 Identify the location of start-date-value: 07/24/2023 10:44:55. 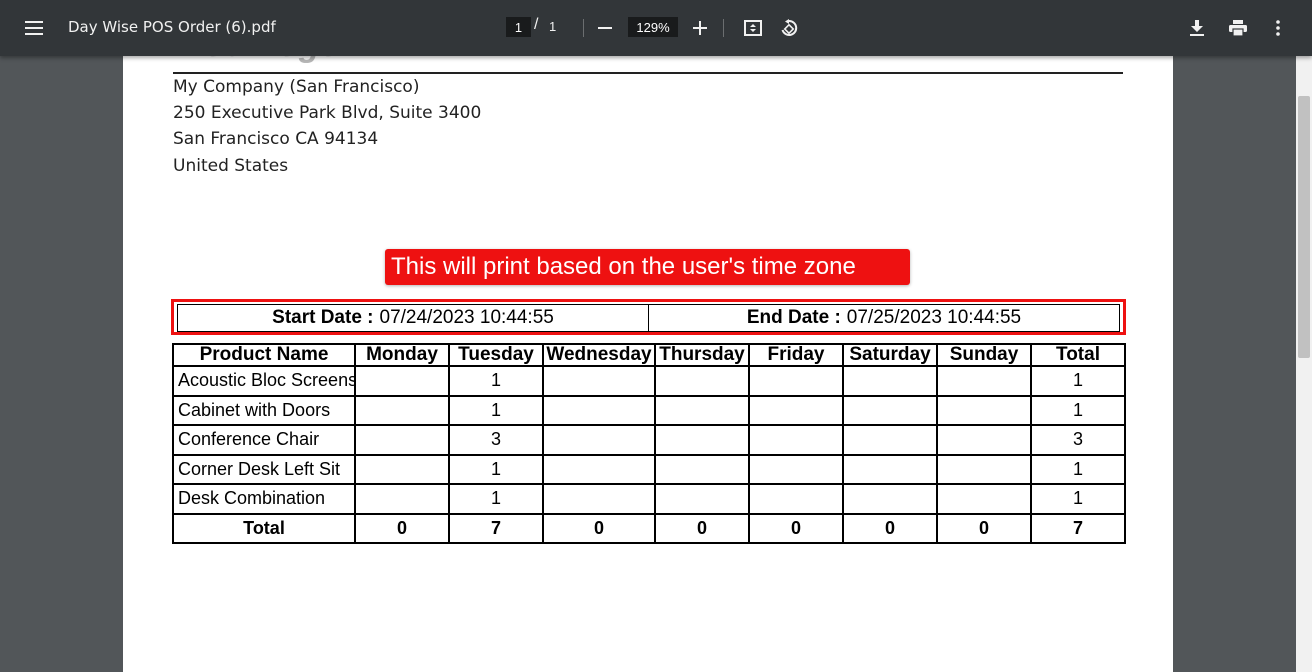
(466, 317).